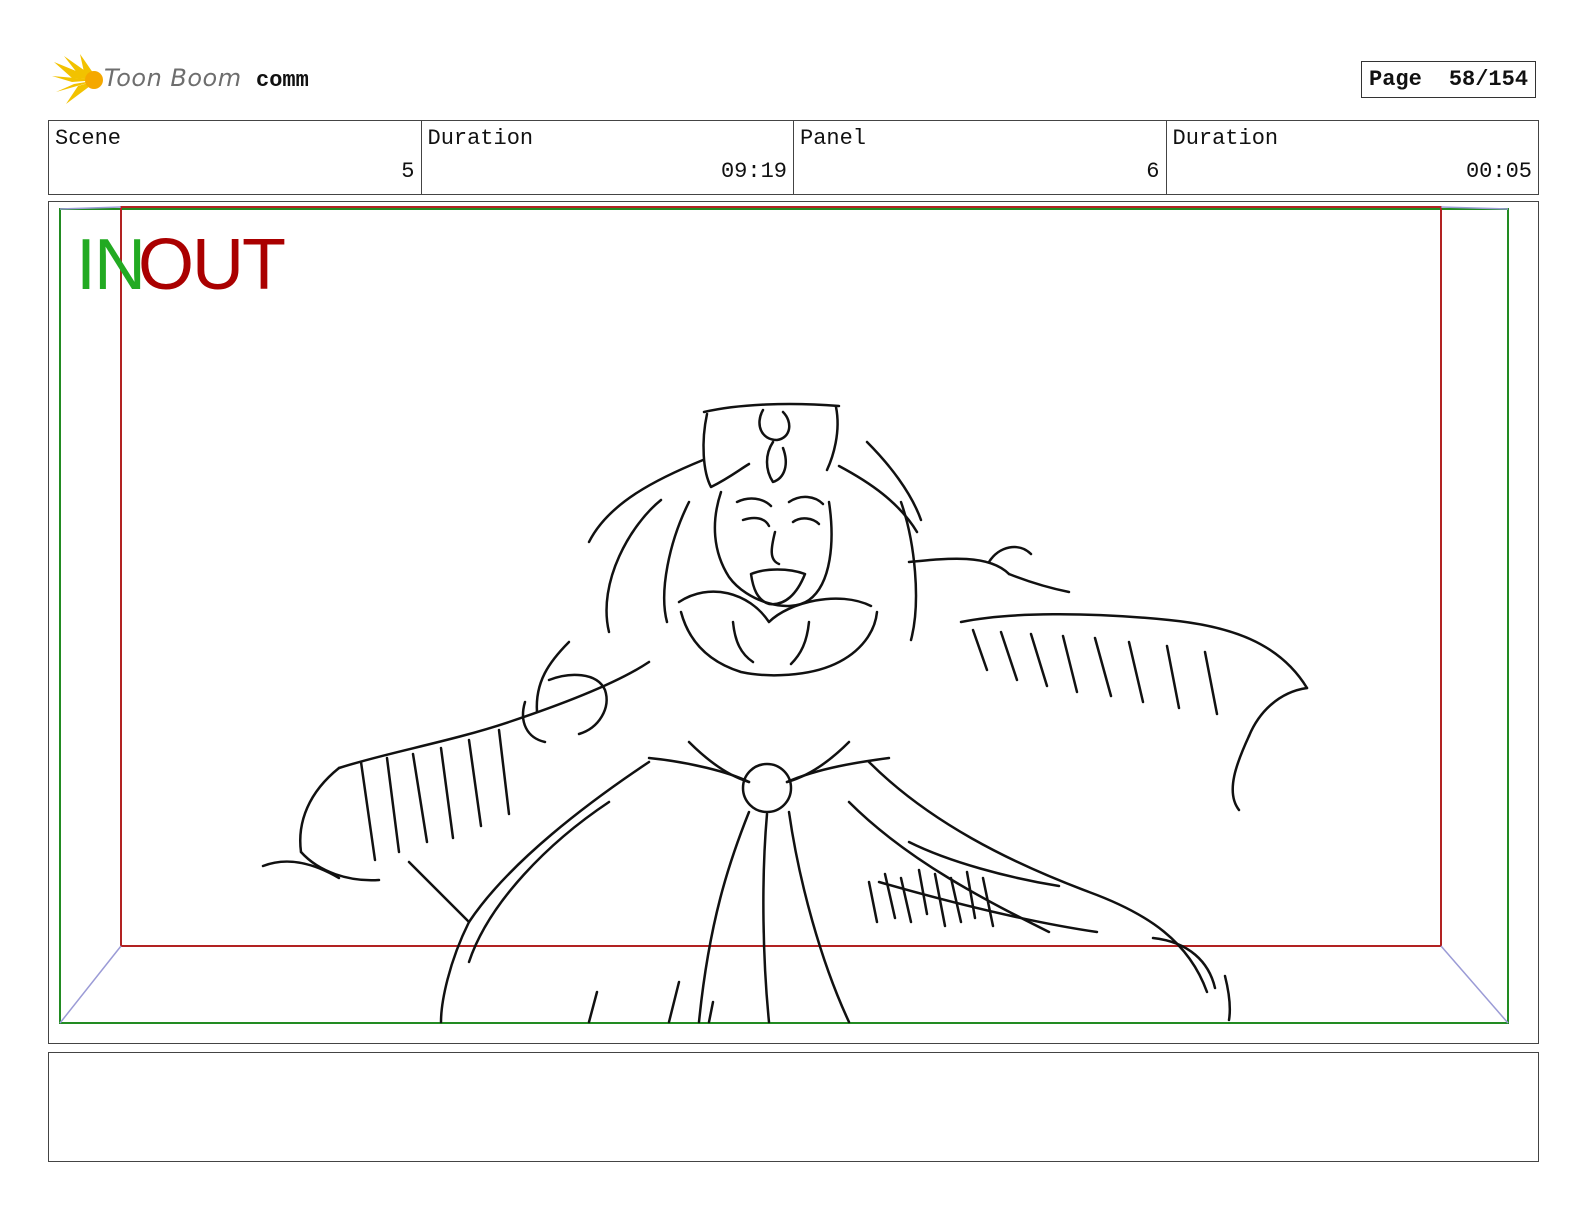  I want to click on page-label: Page, so click(1395, 79).